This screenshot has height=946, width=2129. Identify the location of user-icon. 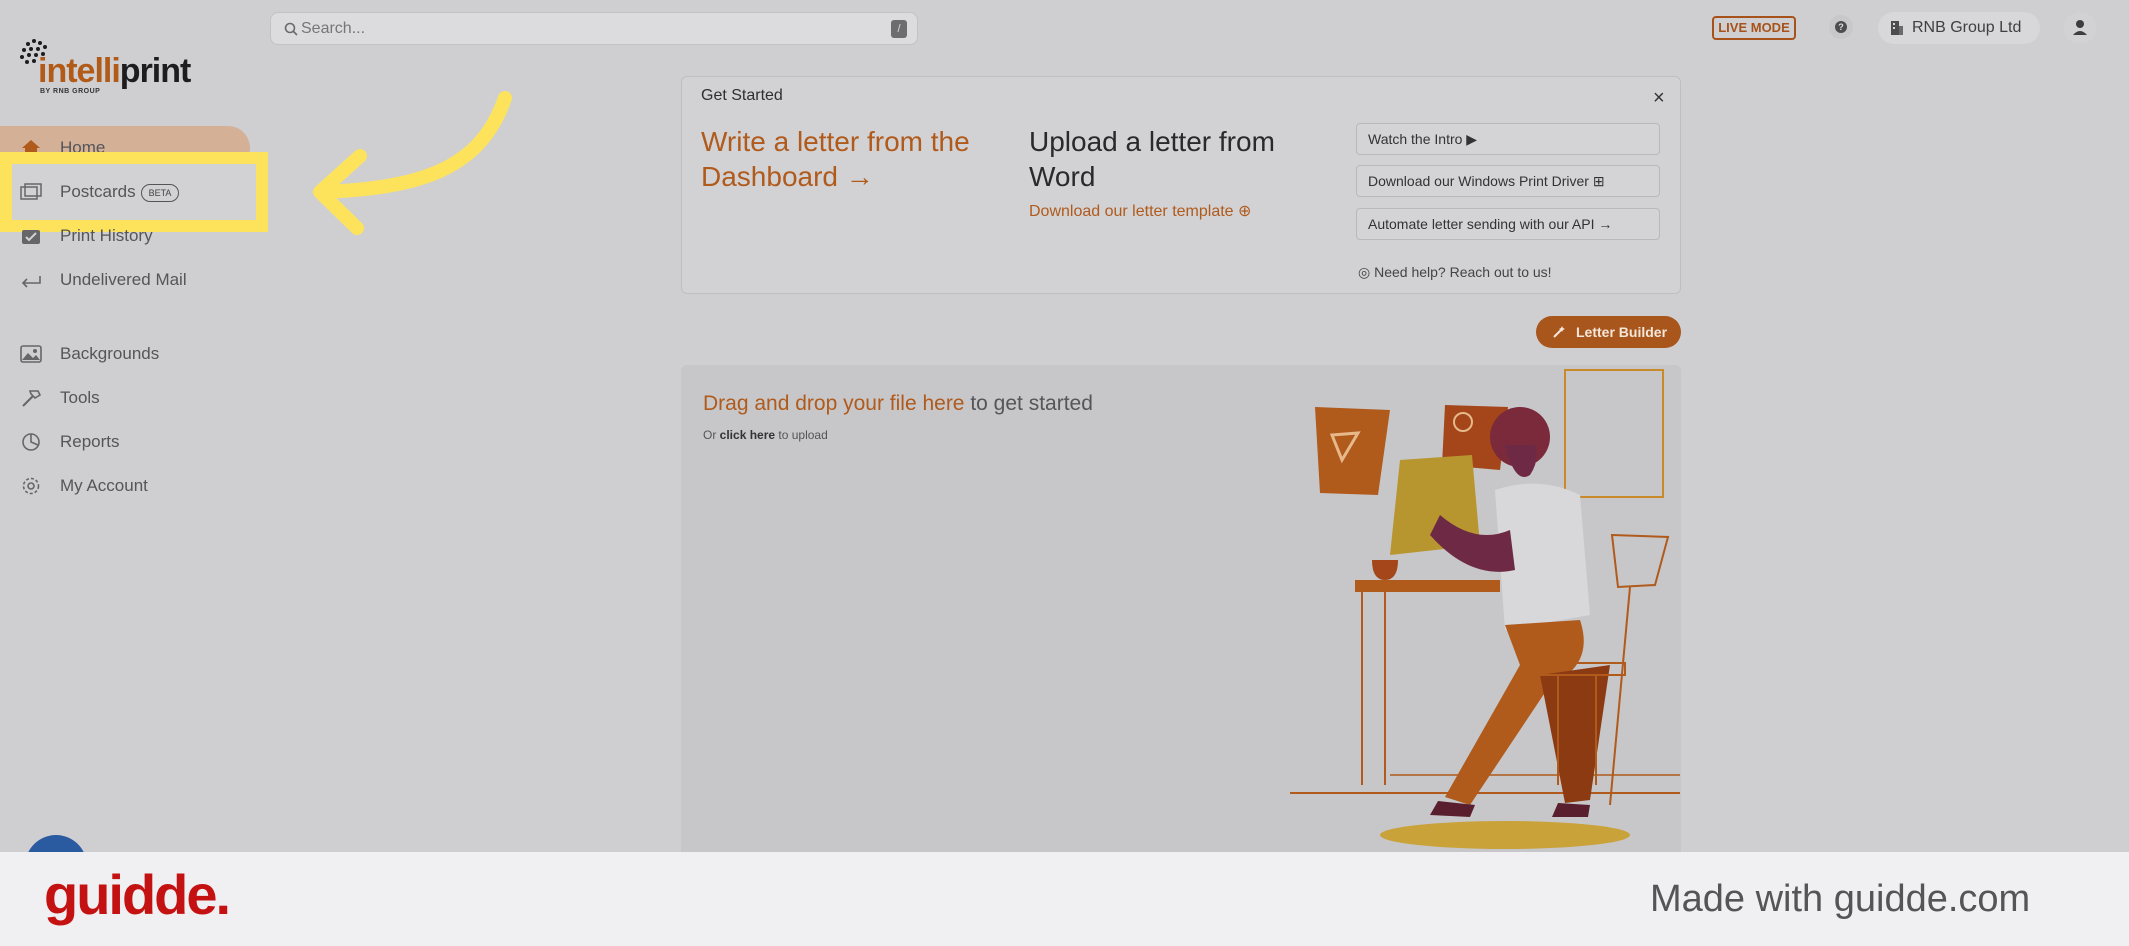
(2080, 27).